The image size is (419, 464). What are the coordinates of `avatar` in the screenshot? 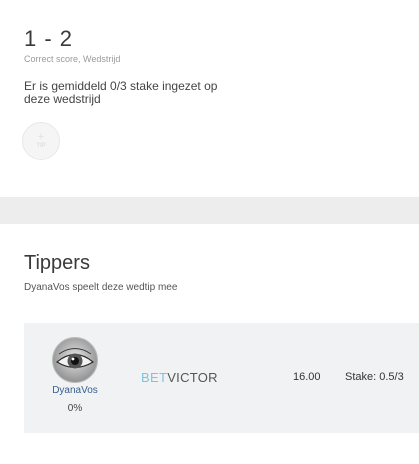 It's located at (75, 360).